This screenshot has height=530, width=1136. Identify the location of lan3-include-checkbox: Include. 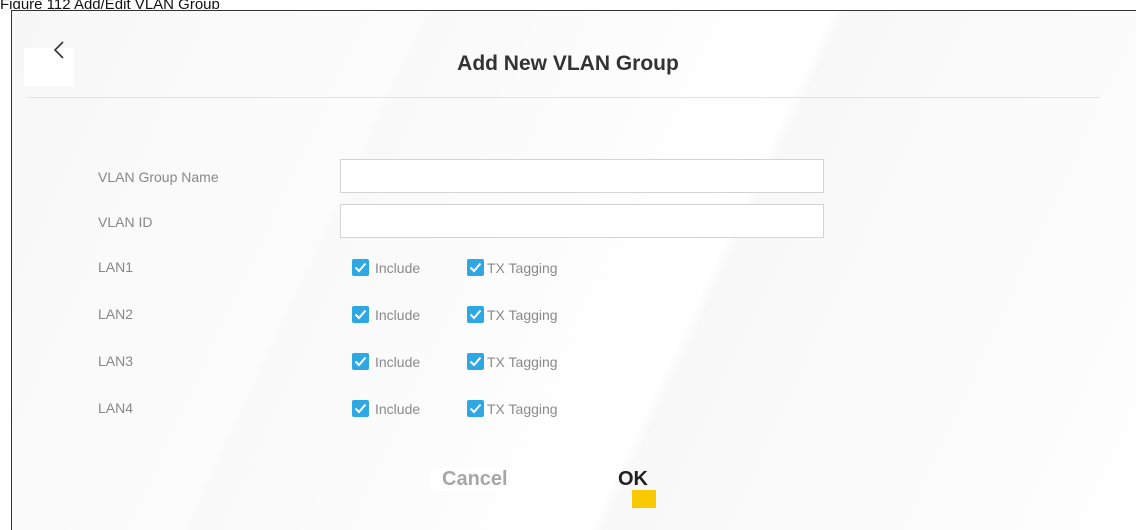
(386, 361).